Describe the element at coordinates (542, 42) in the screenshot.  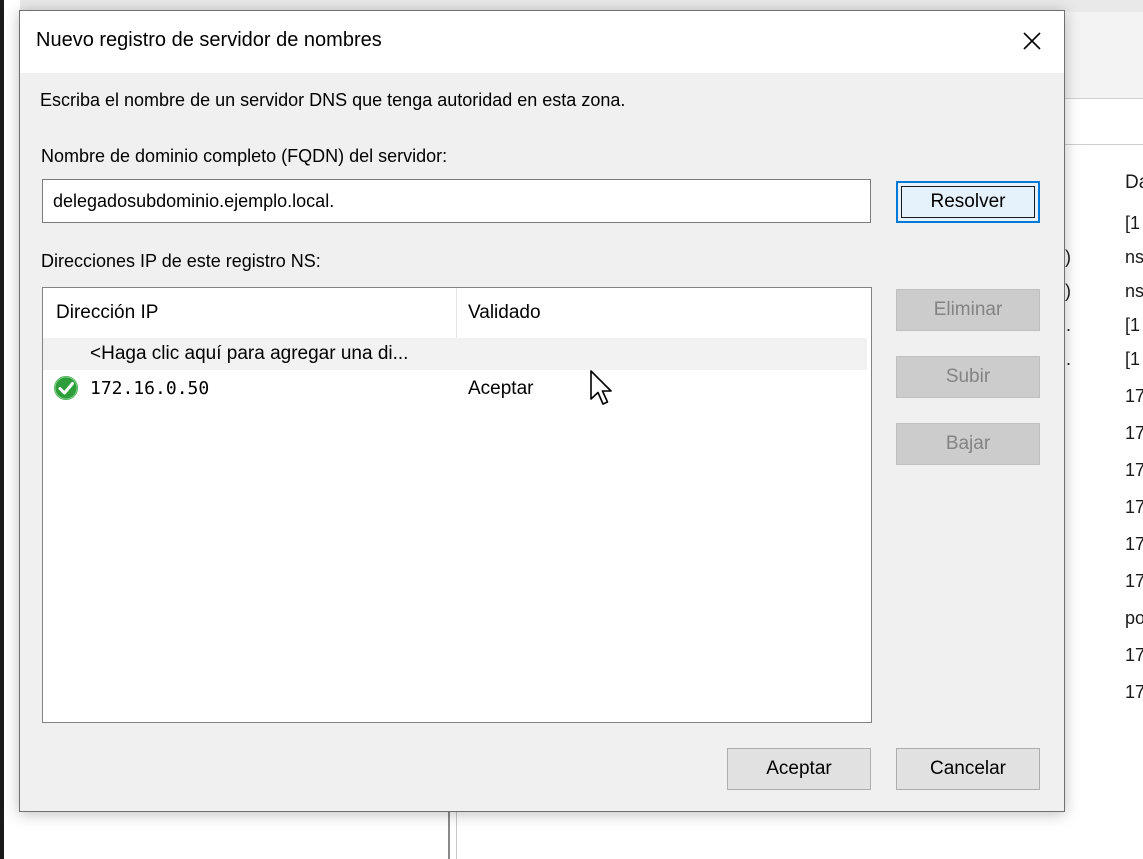
I see `dialog-title-bar: Nuevo registro de servidor de nombres` at that location.